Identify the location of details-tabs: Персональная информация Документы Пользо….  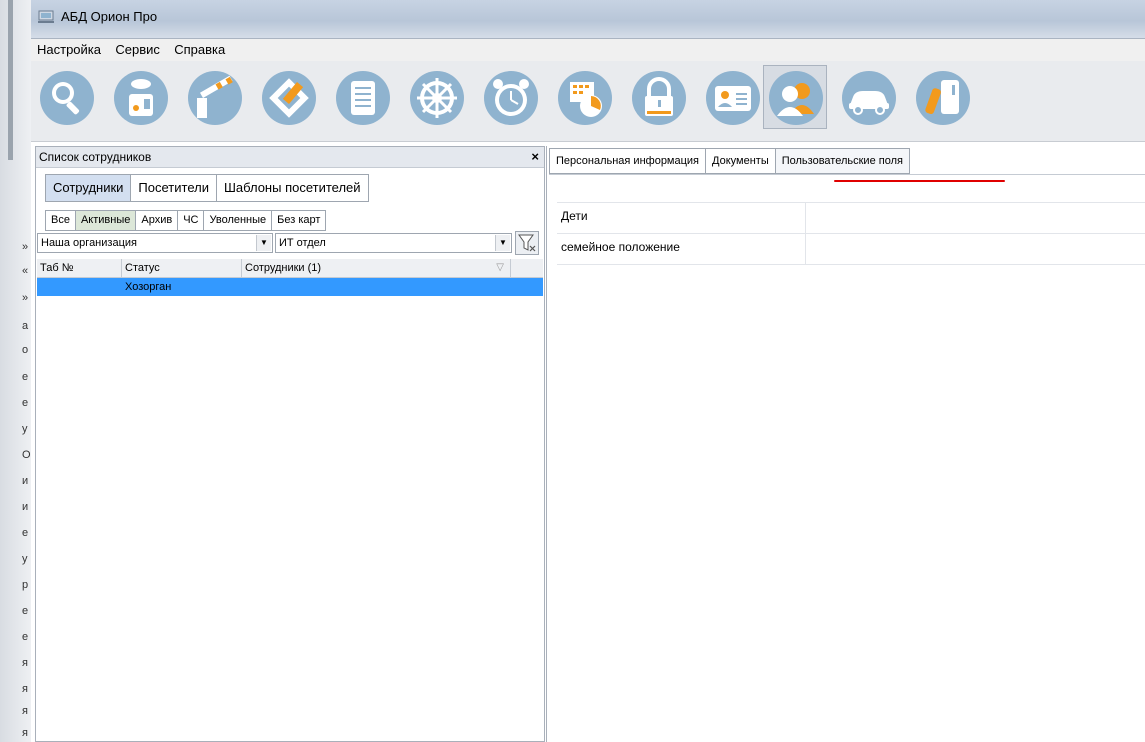
(729, 161).